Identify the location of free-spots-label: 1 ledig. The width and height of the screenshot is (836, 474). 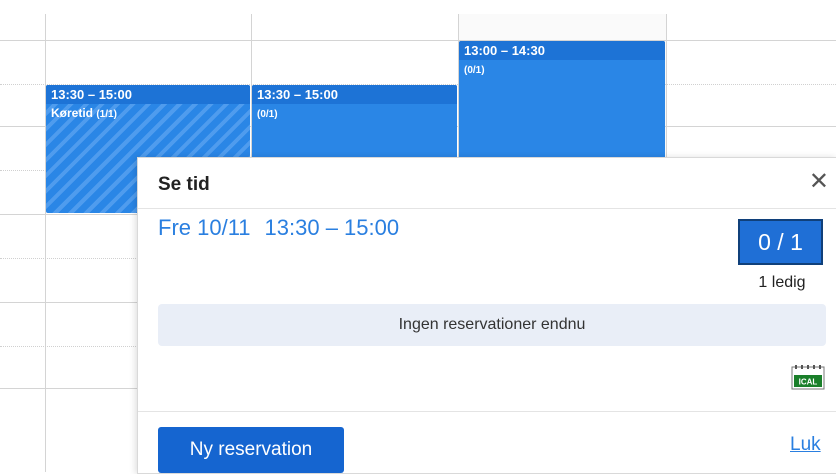
(782, 282).